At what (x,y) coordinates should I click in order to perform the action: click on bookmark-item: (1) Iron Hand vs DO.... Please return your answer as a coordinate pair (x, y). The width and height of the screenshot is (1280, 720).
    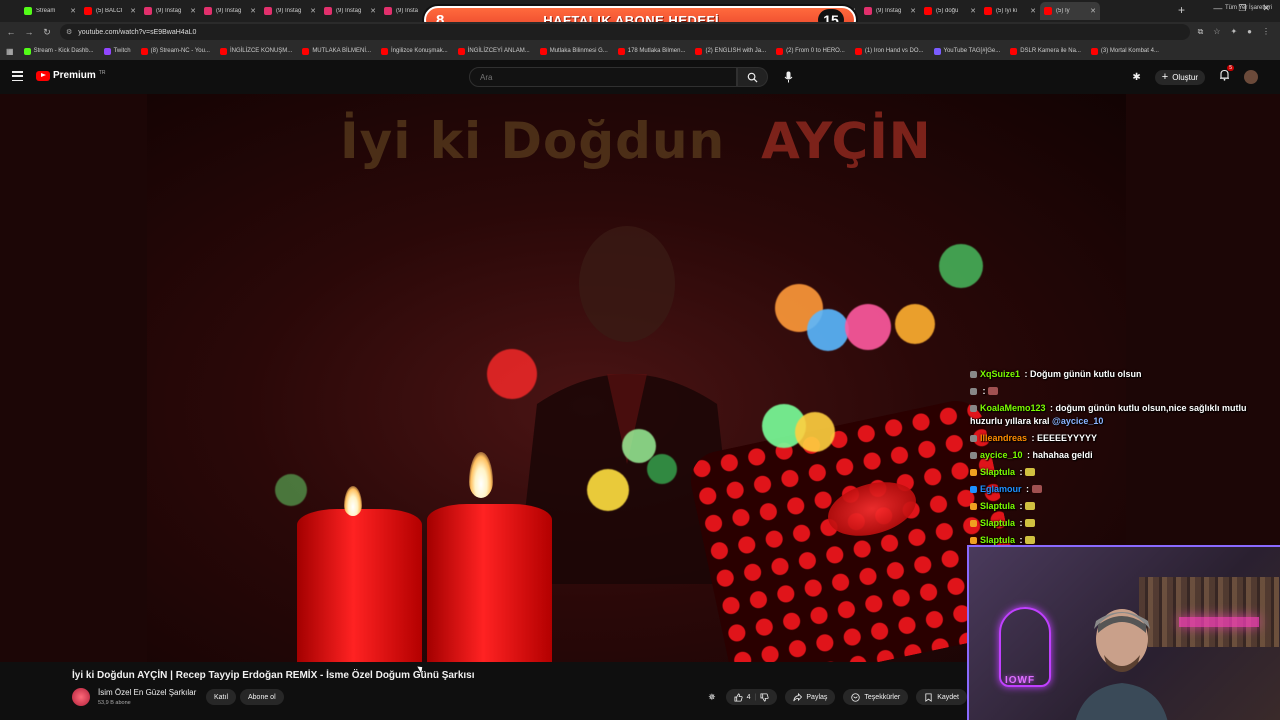
    Looking at the image, I should click on (889, 51).